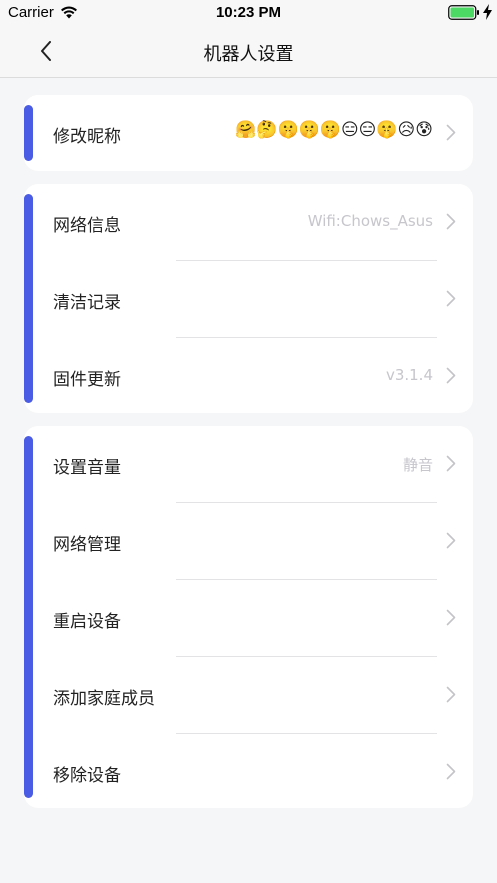  Describe the element at coordinates (334, 130) in the screenshot. I see `nickname-emoji-value: 🤗🤔🤫🤫🤫😑😑🤫😥😰` at that location.